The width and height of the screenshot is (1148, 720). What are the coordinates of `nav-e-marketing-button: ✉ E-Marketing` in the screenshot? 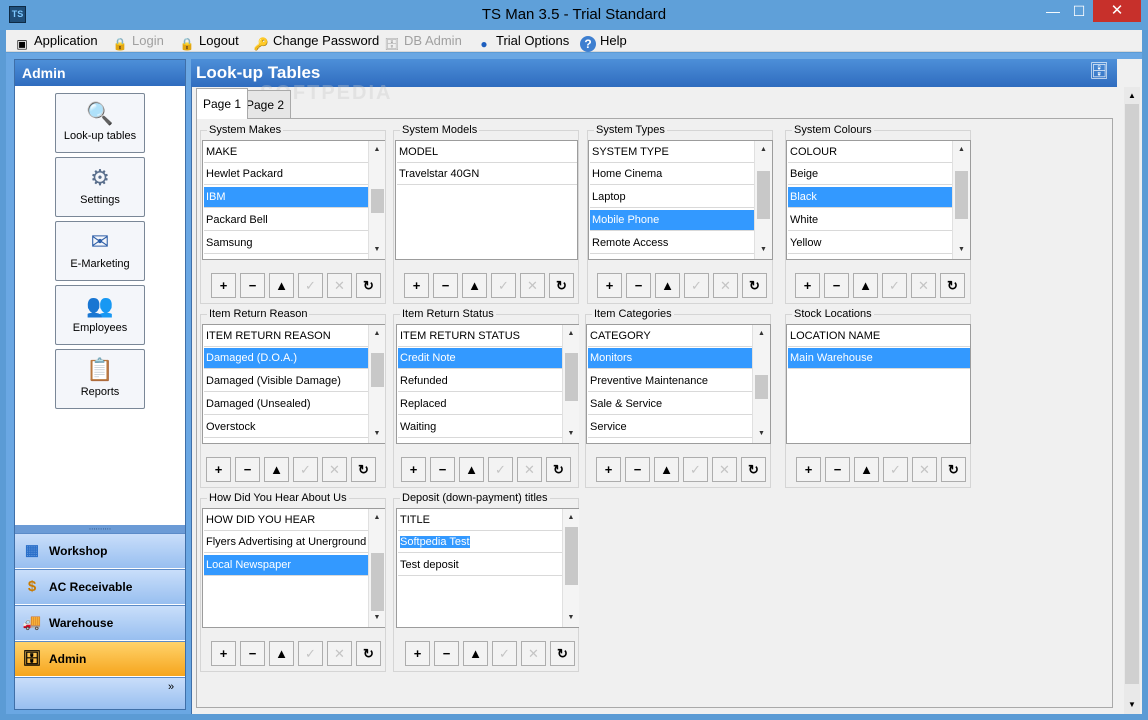 It's located at (100, 251).